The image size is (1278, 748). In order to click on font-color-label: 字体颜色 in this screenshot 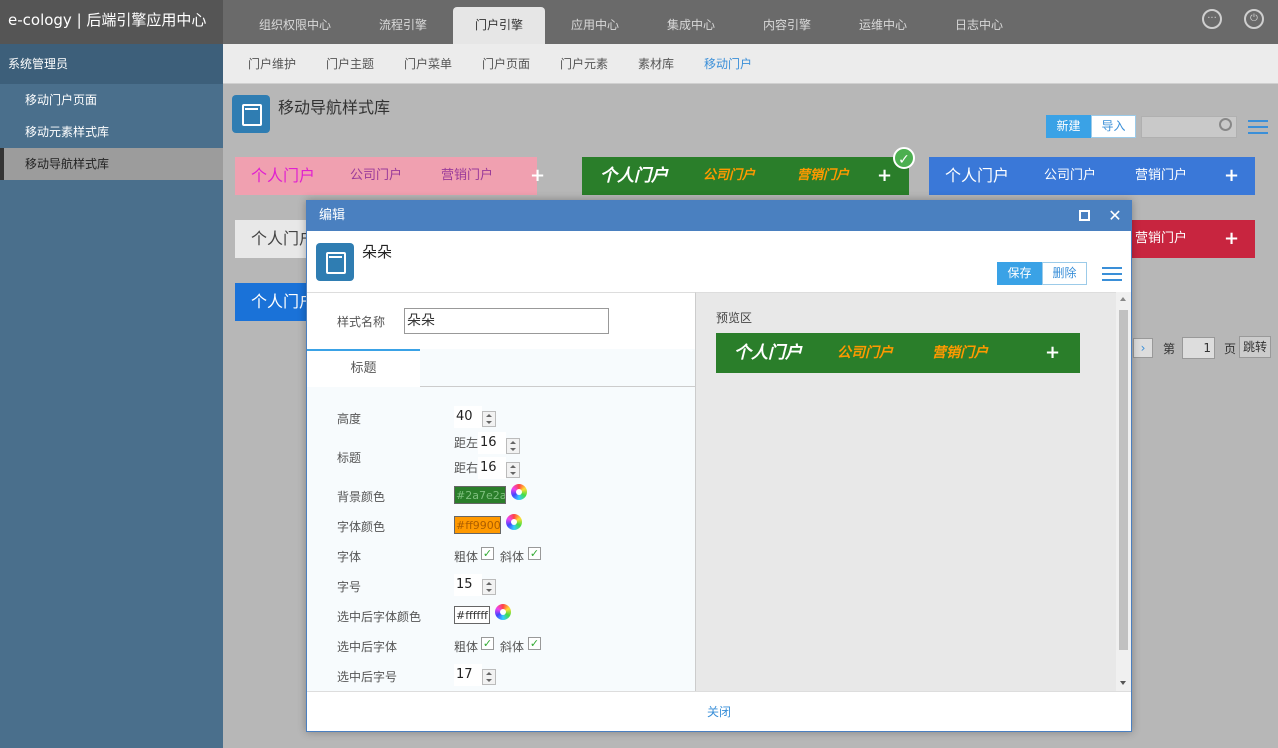, I will do `click(361, 527)`.